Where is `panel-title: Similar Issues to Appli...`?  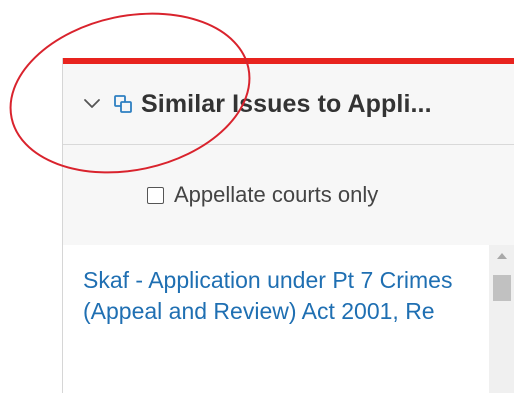 panel-title: Similar Issues to Appli... is located at coordinates (286, 103).